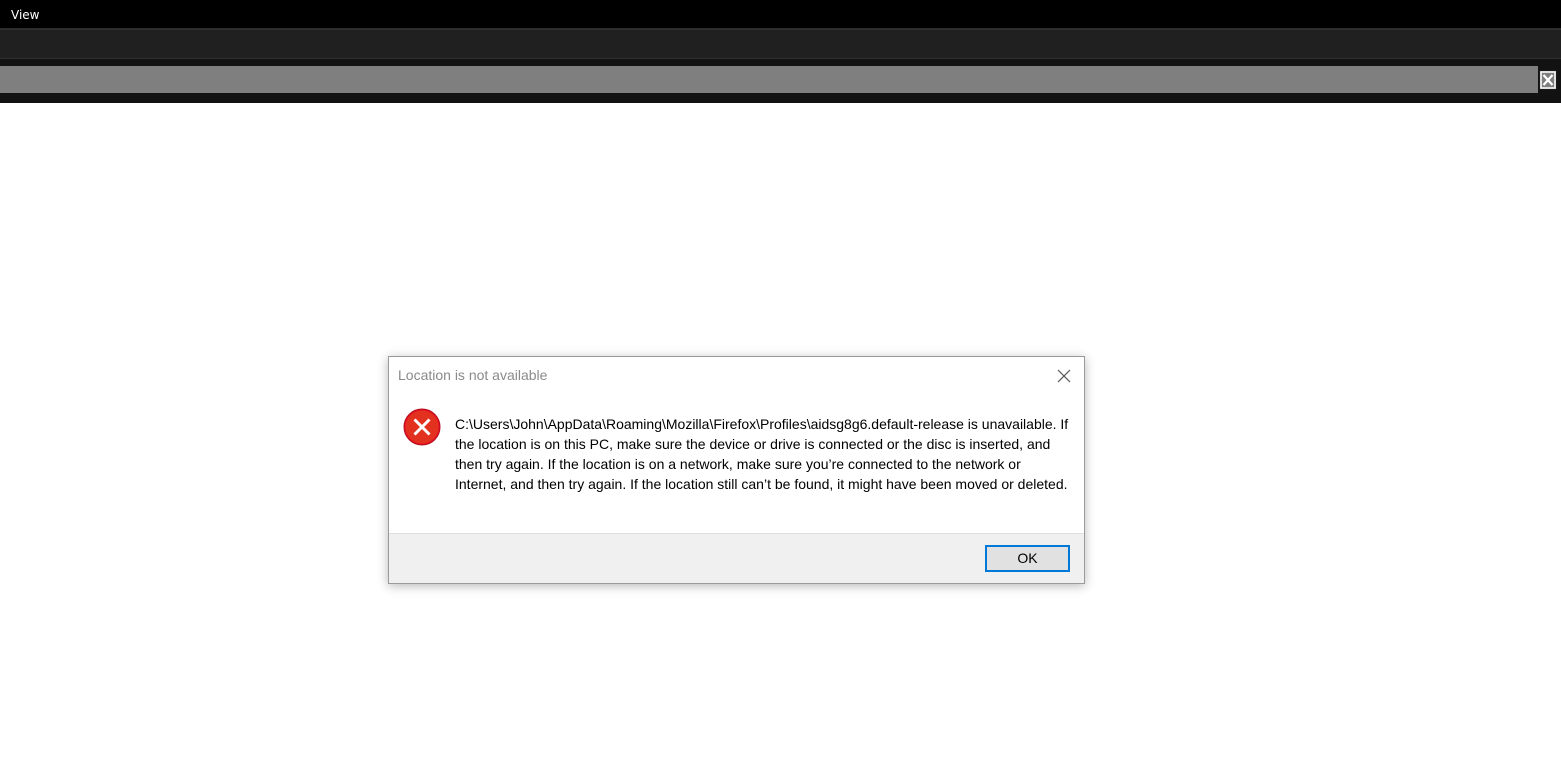 Image resolution: width=1561 pixels, height=781 pixels. Describe the element at coordinates (780, 14) in the screenshot. I see `menu-bar: View` at that location.